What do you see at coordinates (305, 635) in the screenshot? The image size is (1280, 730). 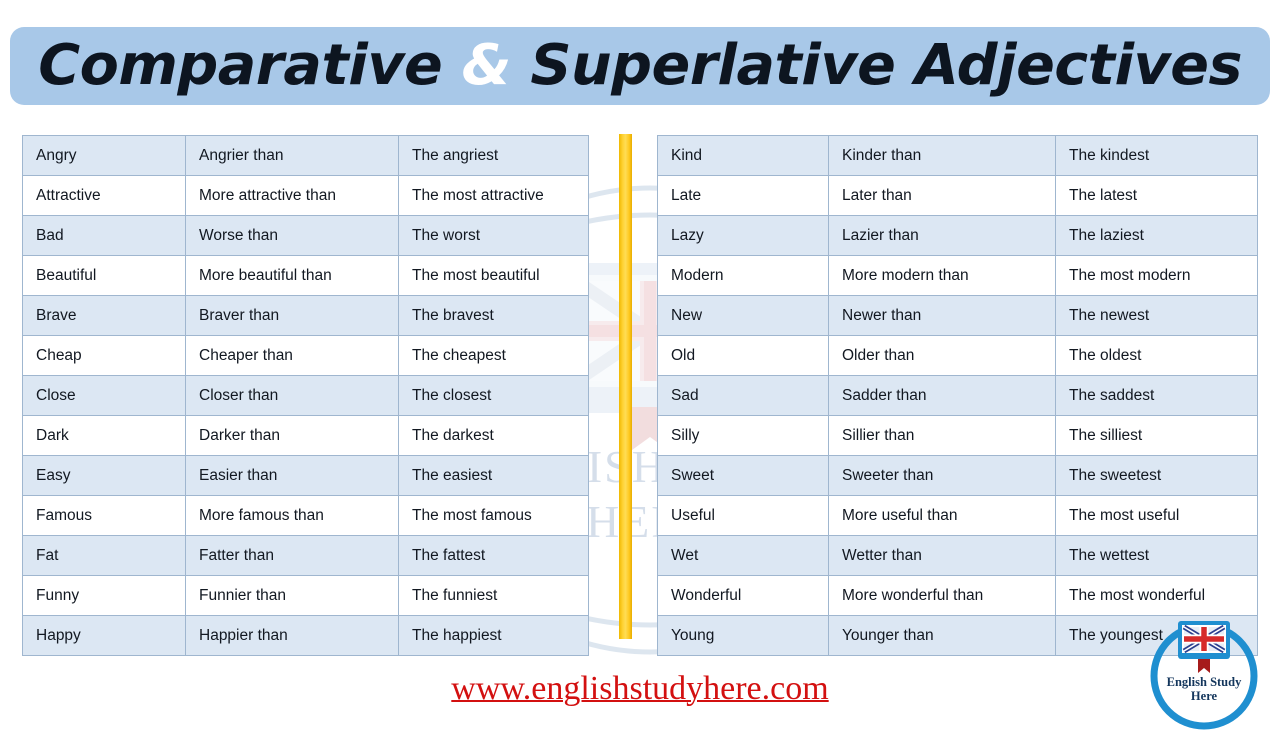 I see `table-row: Happy Happier than The happiest` at bounding box center [305, 635].